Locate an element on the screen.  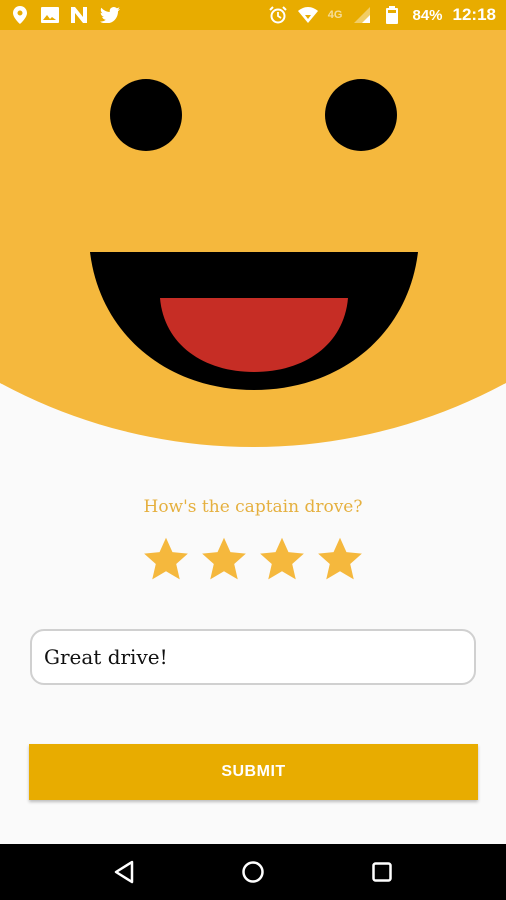
clock: 12:18 is located at coordinates (474, 14).